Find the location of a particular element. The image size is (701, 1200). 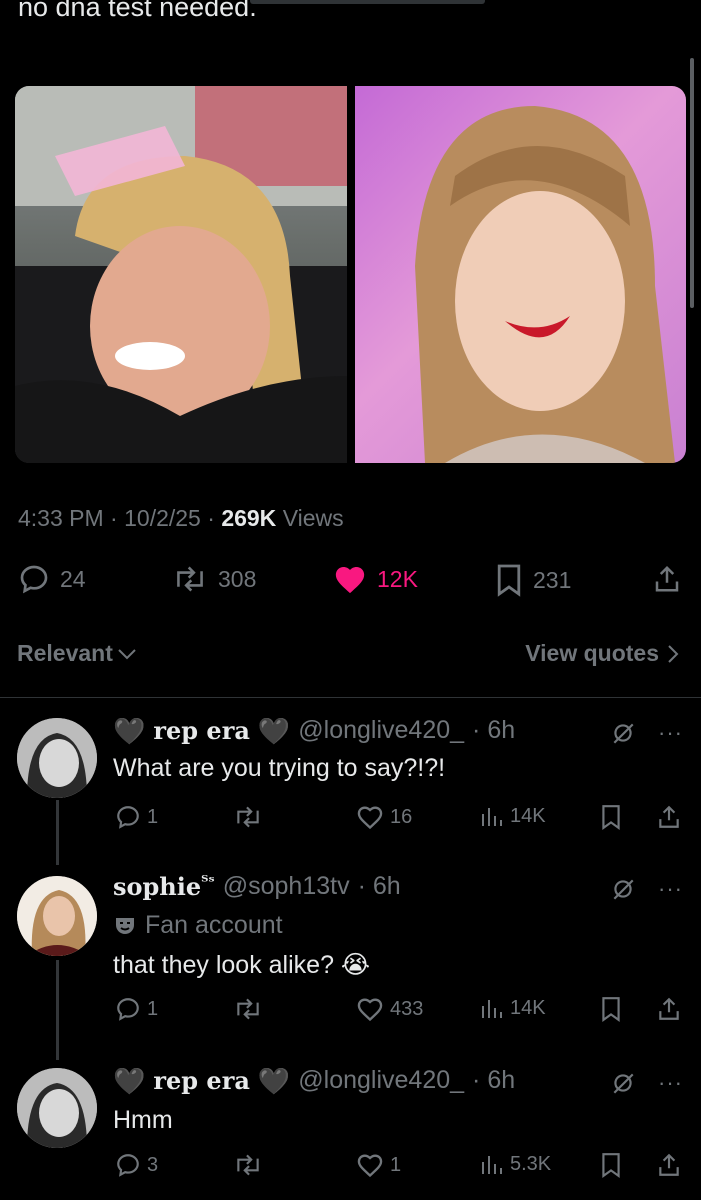

reply-button: 3 is located at coordinates (136, 1165).